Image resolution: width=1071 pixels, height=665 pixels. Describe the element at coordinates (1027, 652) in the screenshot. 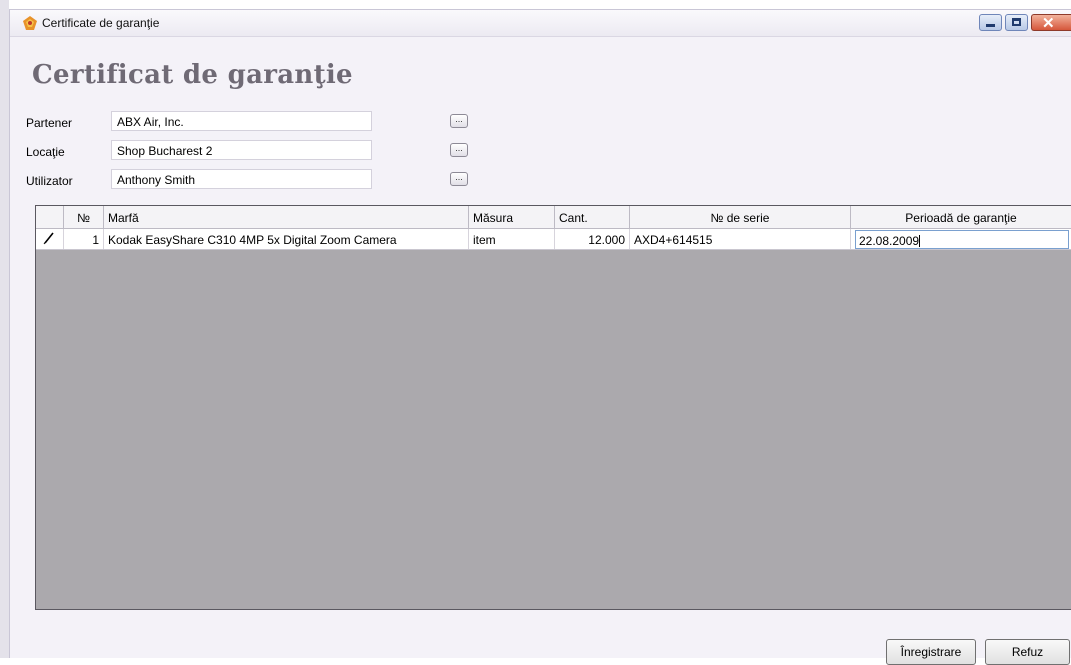

I see `cancel-button: Refuz` at that location.